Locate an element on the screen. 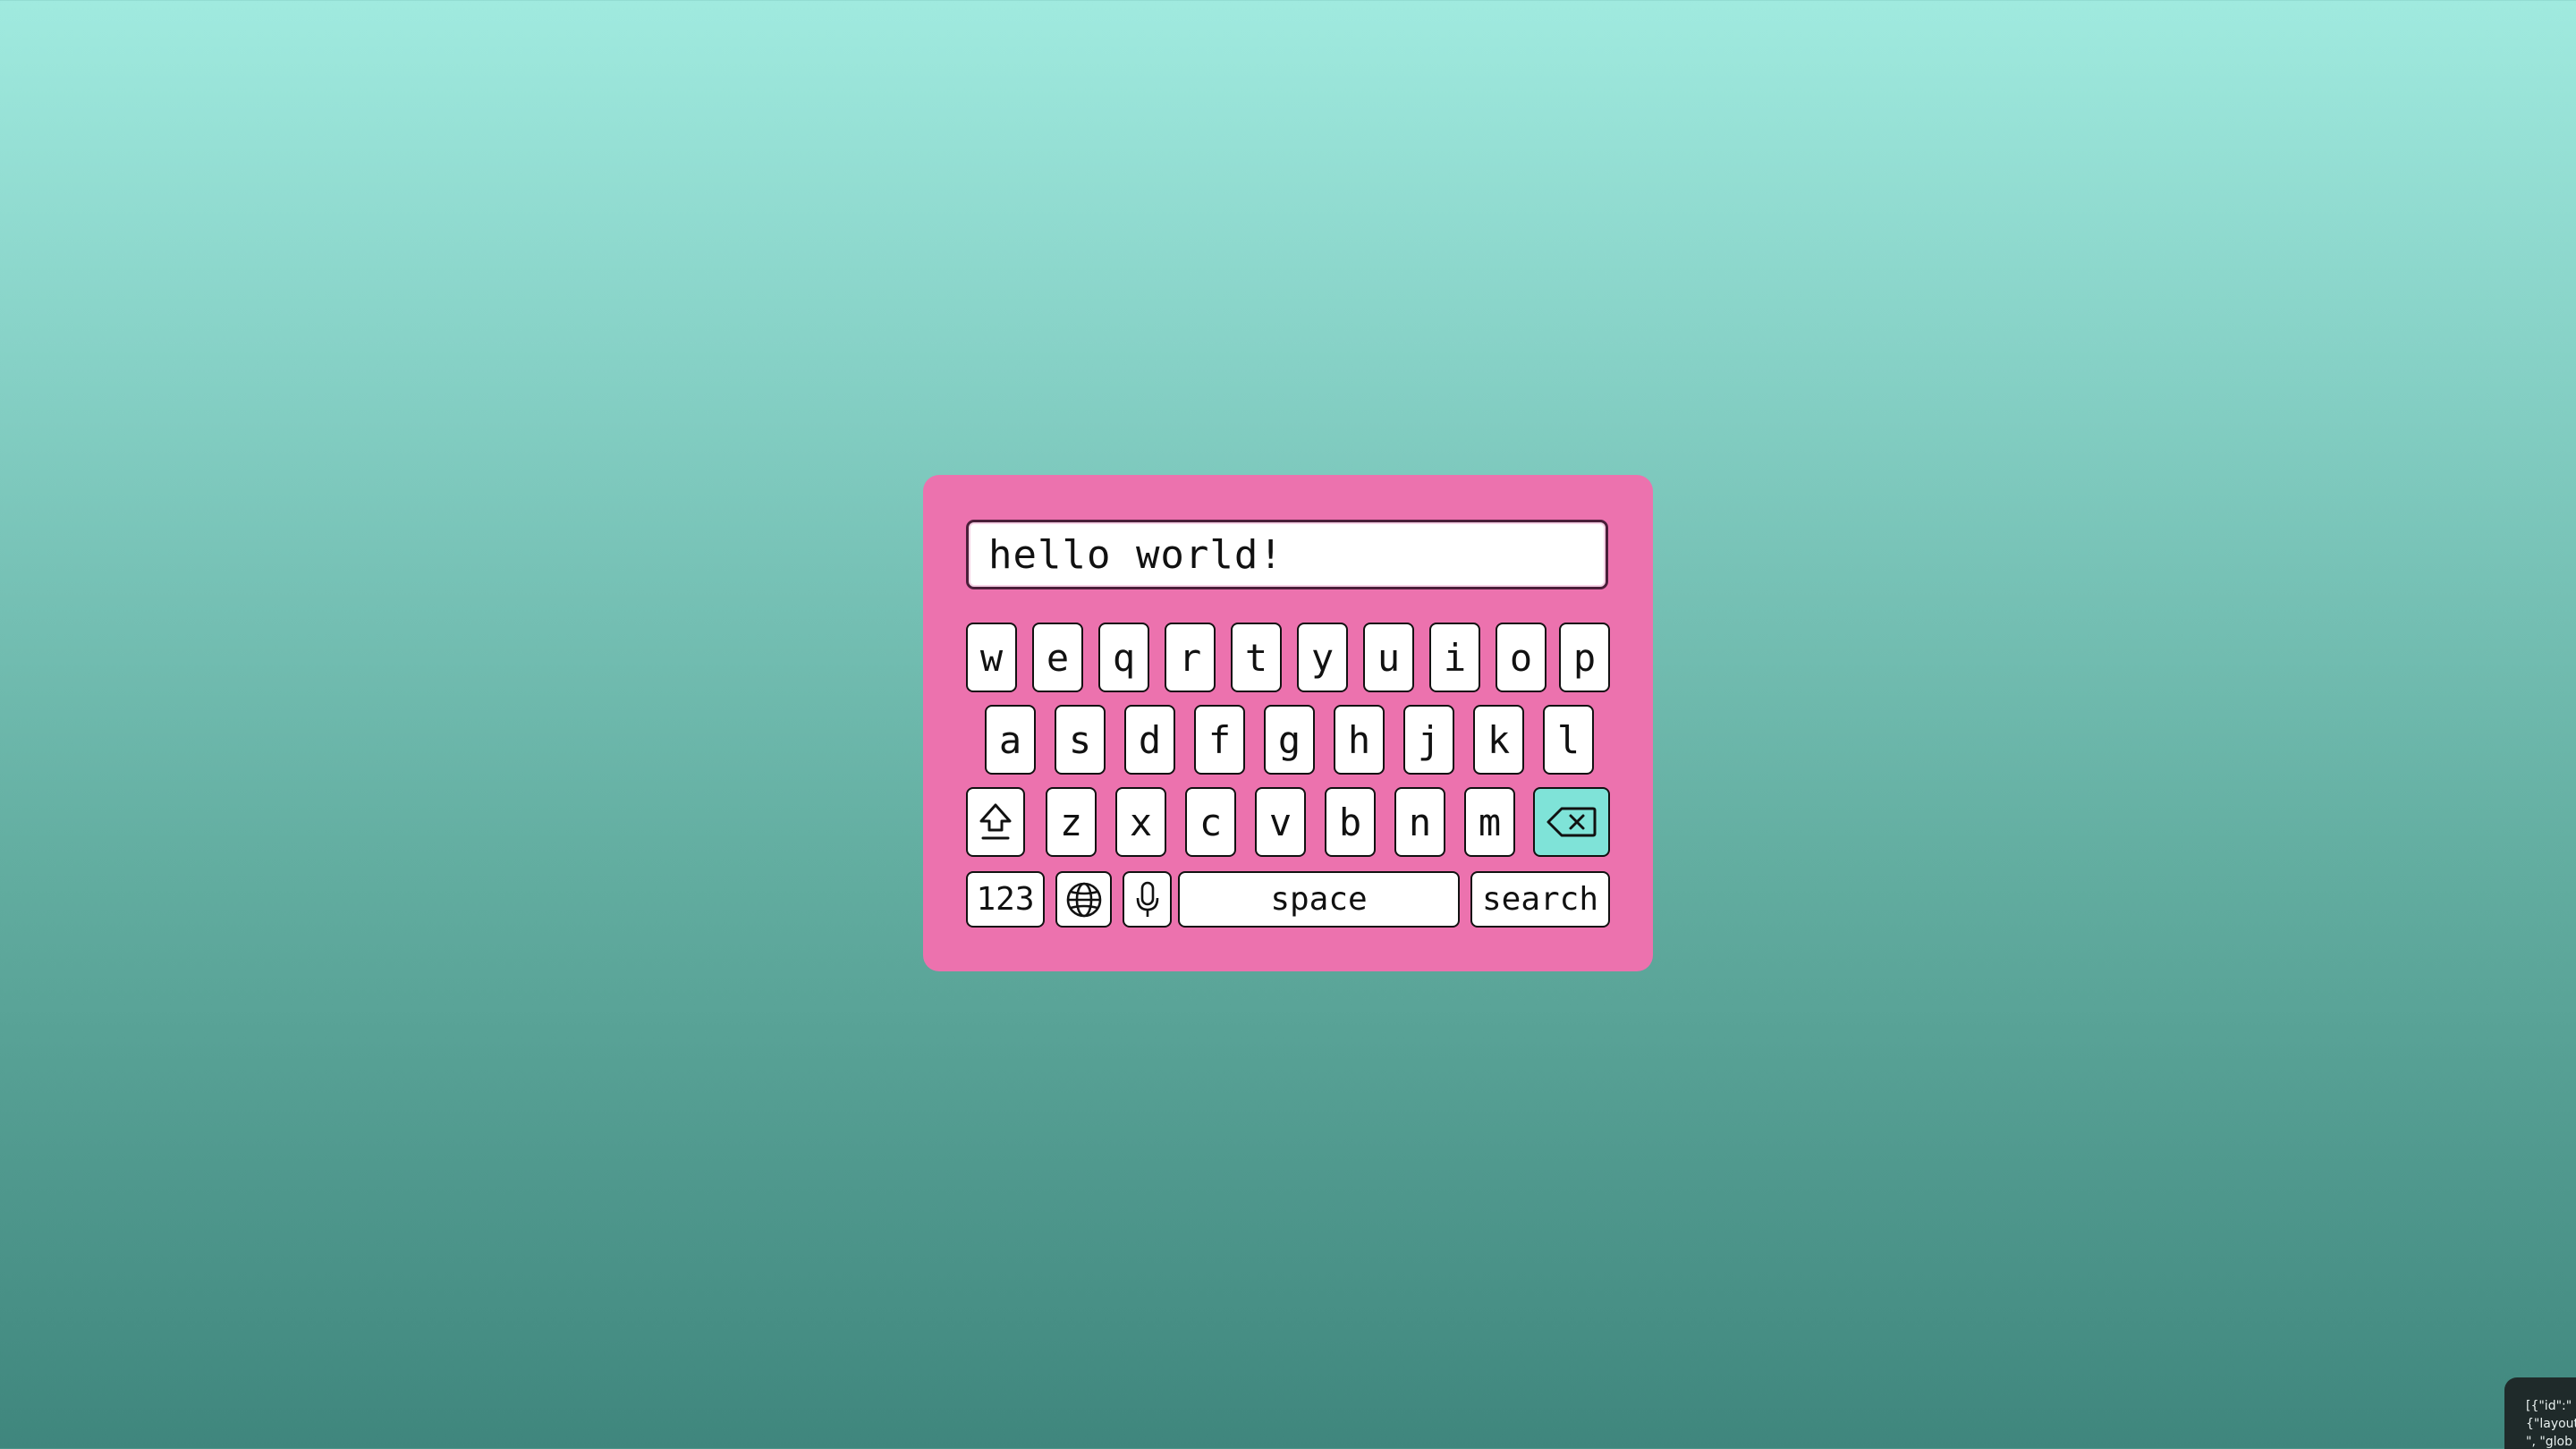 The height and width of the screenshot is (1449, 2576). key-f: f is located at coordinates (1219, 740).